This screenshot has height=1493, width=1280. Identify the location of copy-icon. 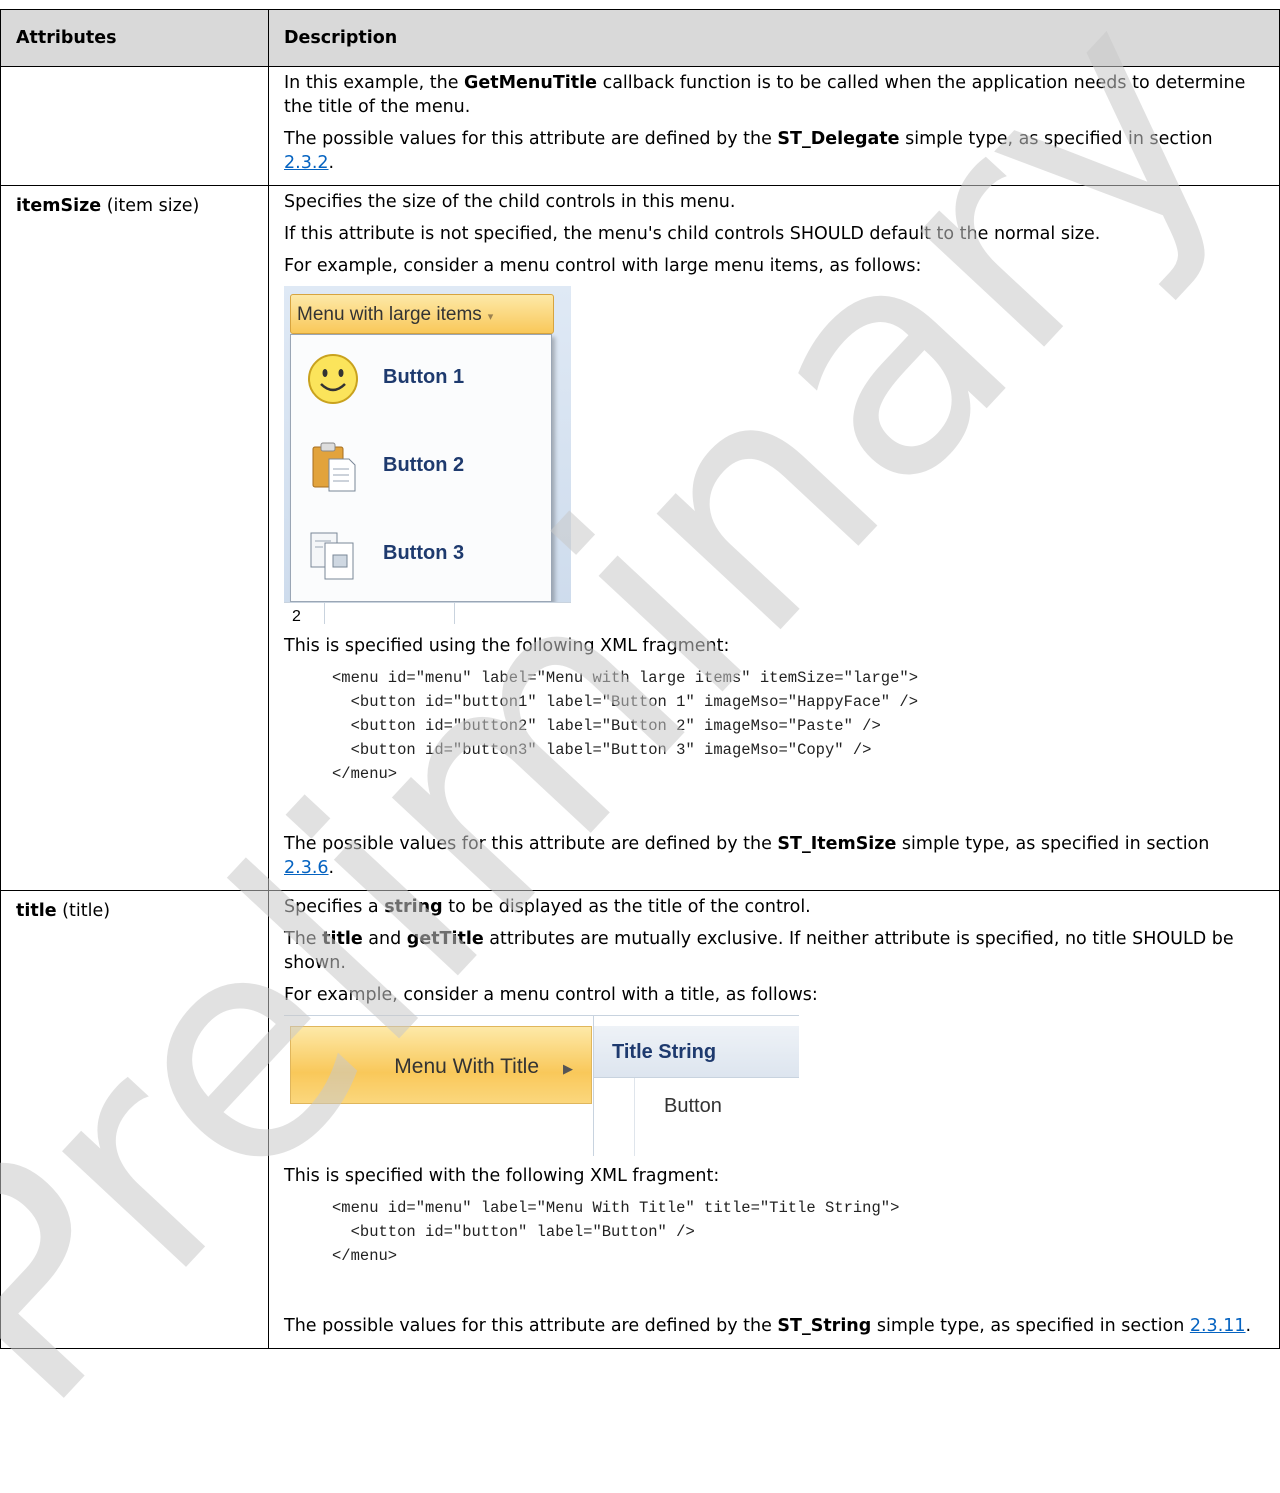
(332, 556).